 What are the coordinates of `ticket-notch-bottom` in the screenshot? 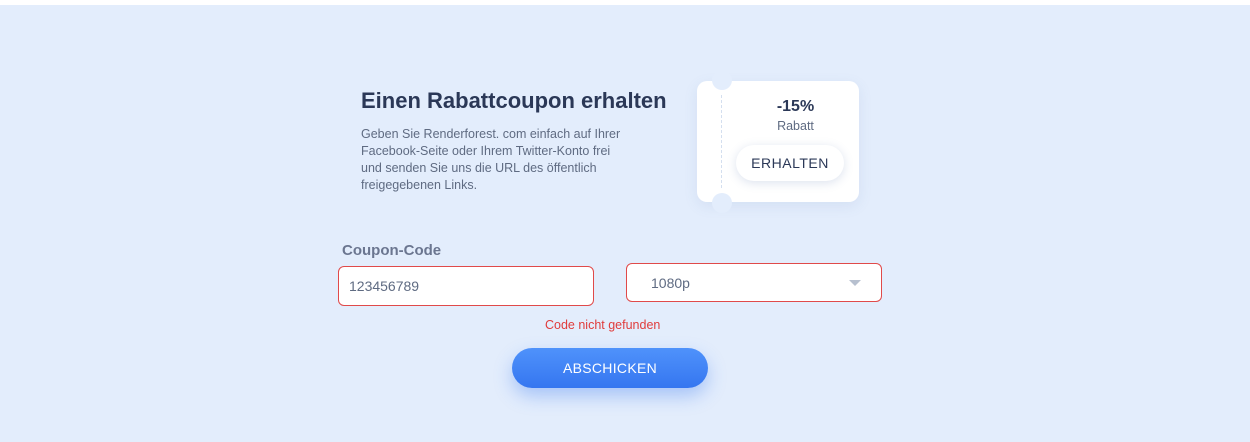 It's located at (722, 203).